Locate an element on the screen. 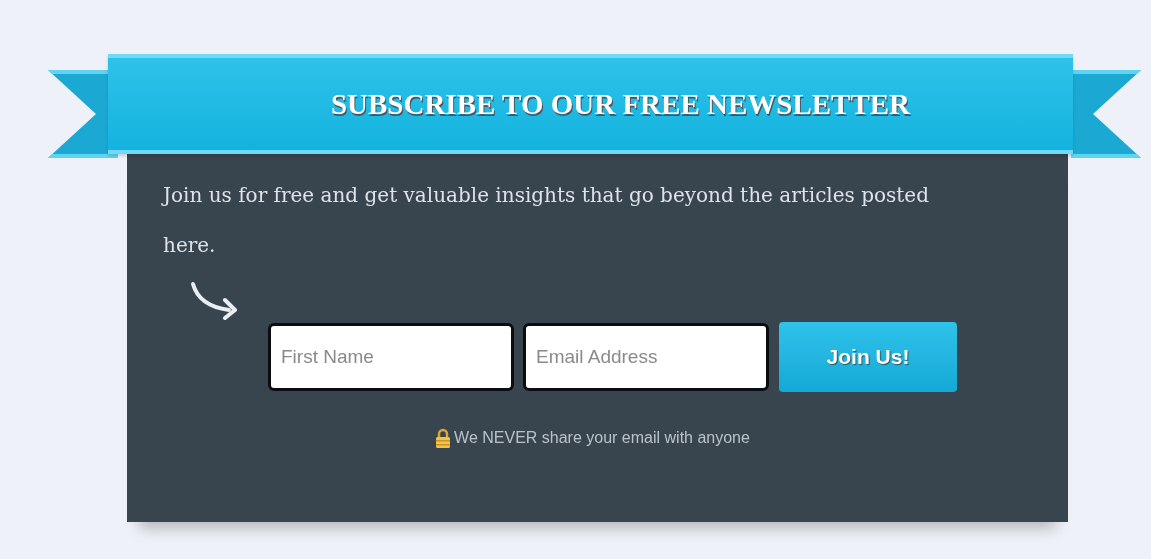  text-field: First Name is located at coordinates (391, 357).